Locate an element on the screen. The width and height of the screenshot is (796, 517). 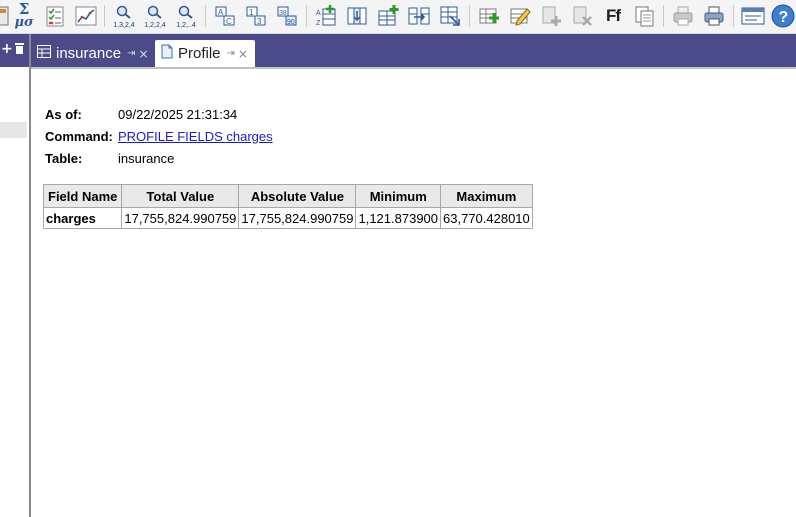
as-of-label: As of: is located at coordinates (63, 114).